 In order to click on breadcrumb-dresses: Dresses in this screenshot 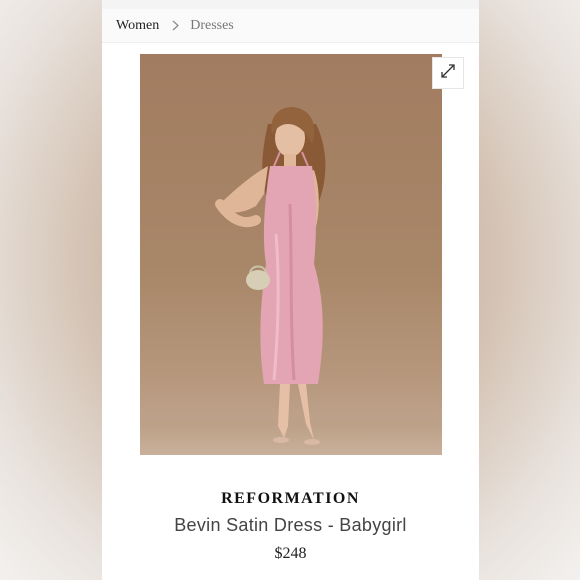, I will do `click(212, 26)`.